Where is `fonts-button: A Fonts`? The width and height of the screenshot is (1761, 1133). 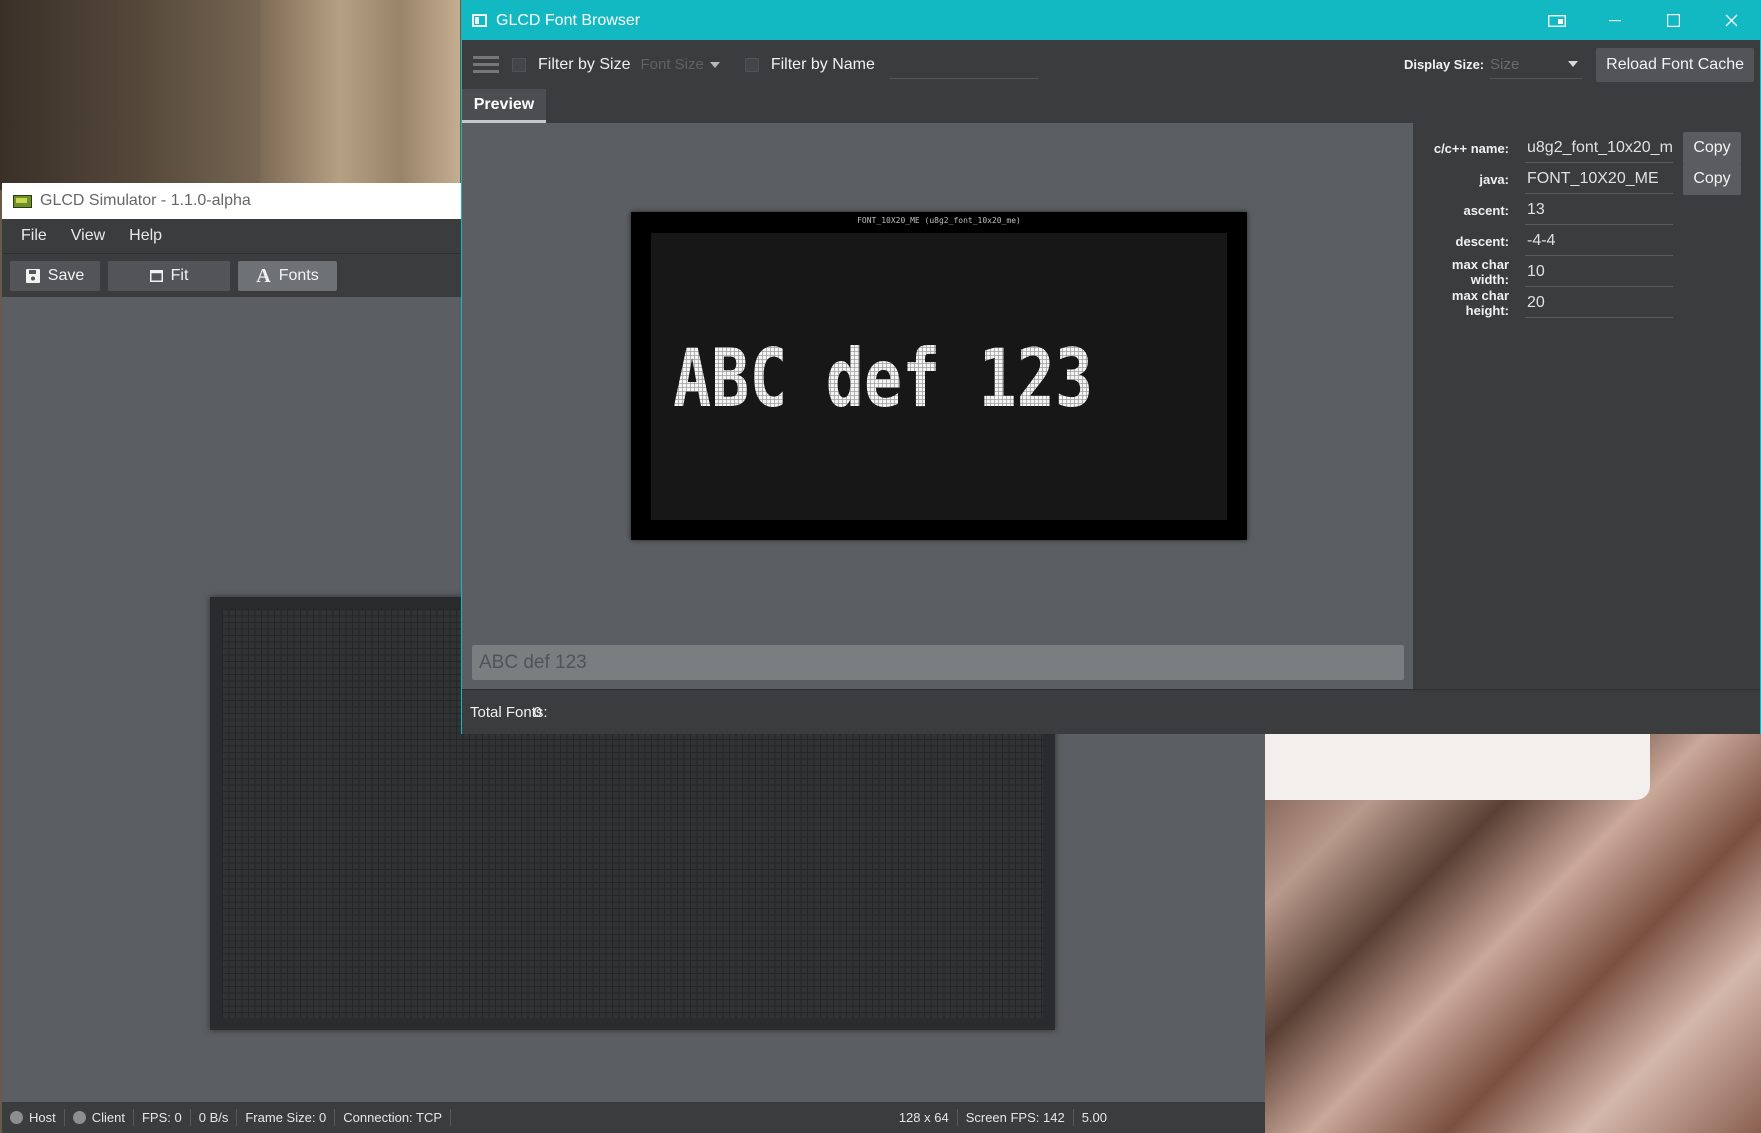
fonts-button: A Fonts is located at coordinates (287, 276).